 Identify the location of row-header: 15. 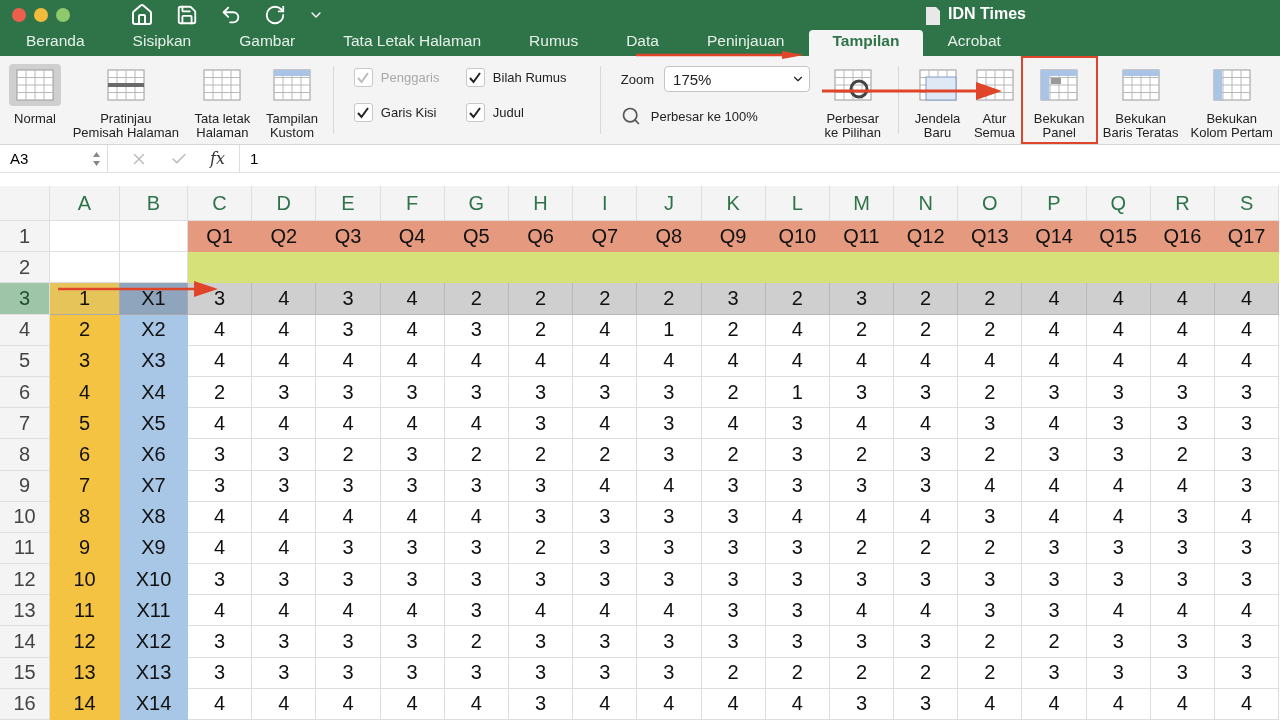
(25, 673).